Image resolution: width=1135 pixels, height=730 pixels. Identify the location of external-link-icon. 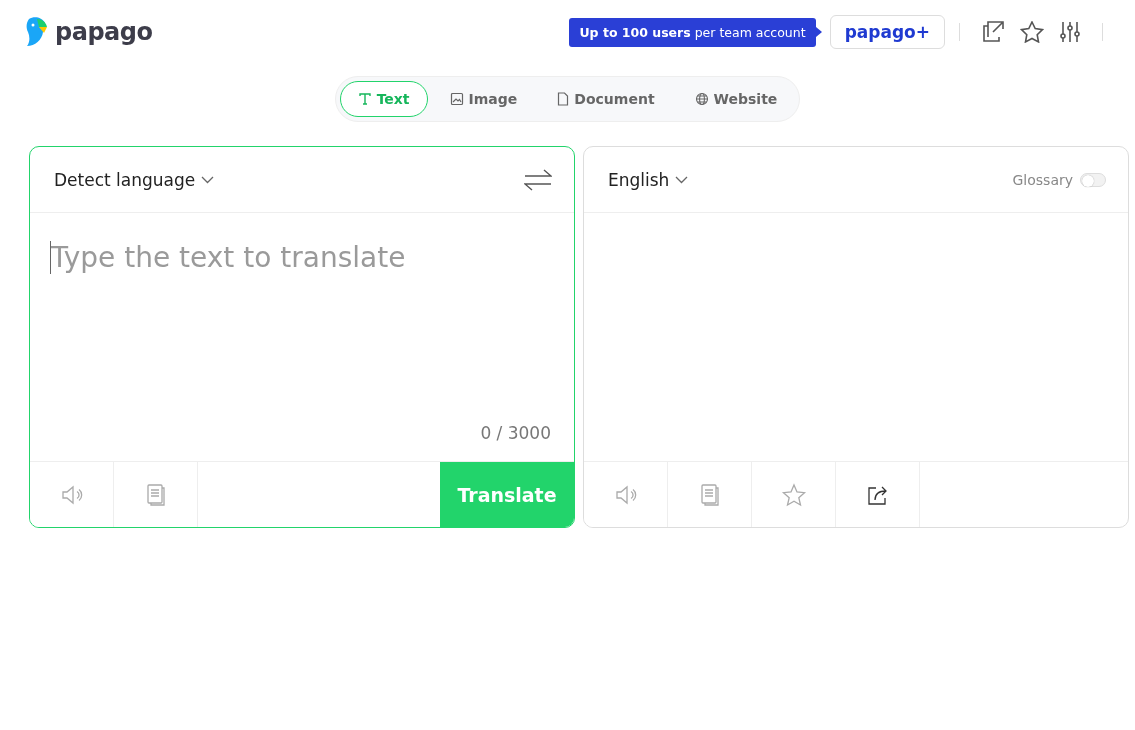
(993, 32).